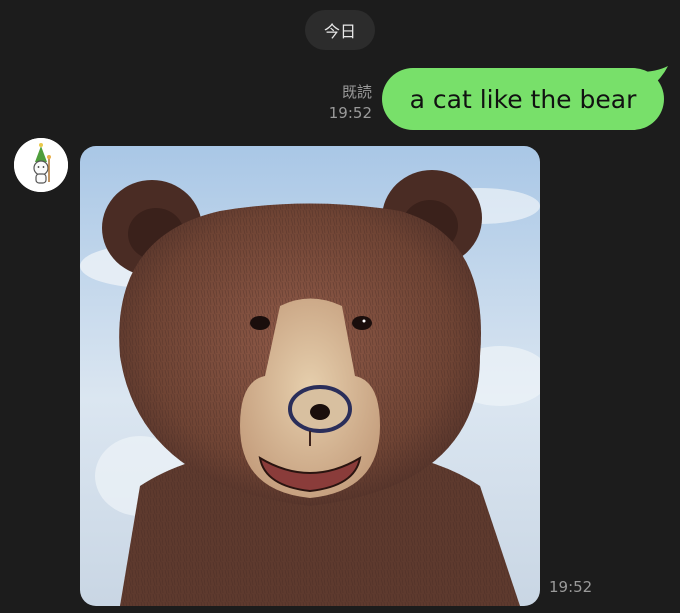 Image resolution: width=680 pixels, height=613 pixels. What do you see at coordinates (356, 92) in the screenshot?
I see `read-label: 既読` at bounding box center [356, 92].